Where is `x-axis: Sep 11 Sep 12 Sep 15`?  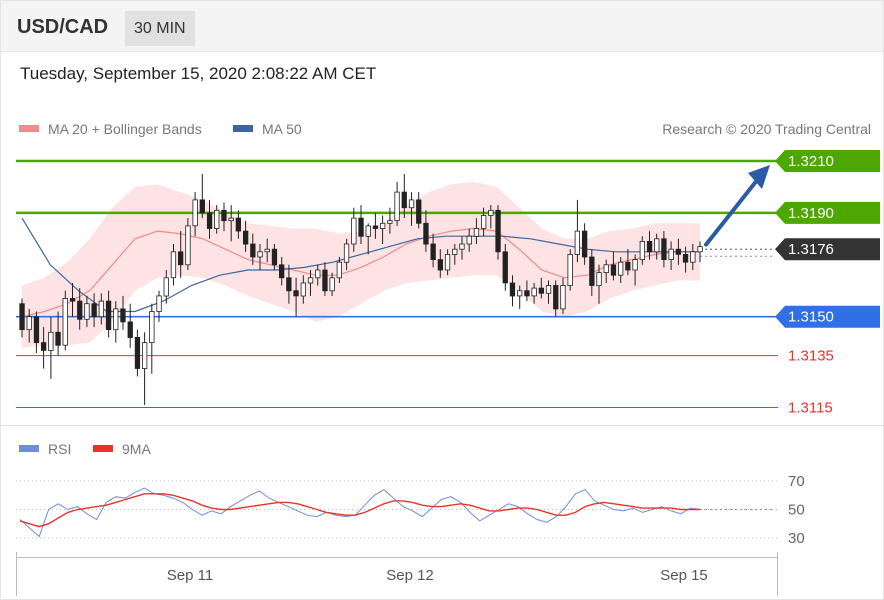
x-axis: Sep 11 Sep 12 Sep 15 is located at coordinates (397, 574).